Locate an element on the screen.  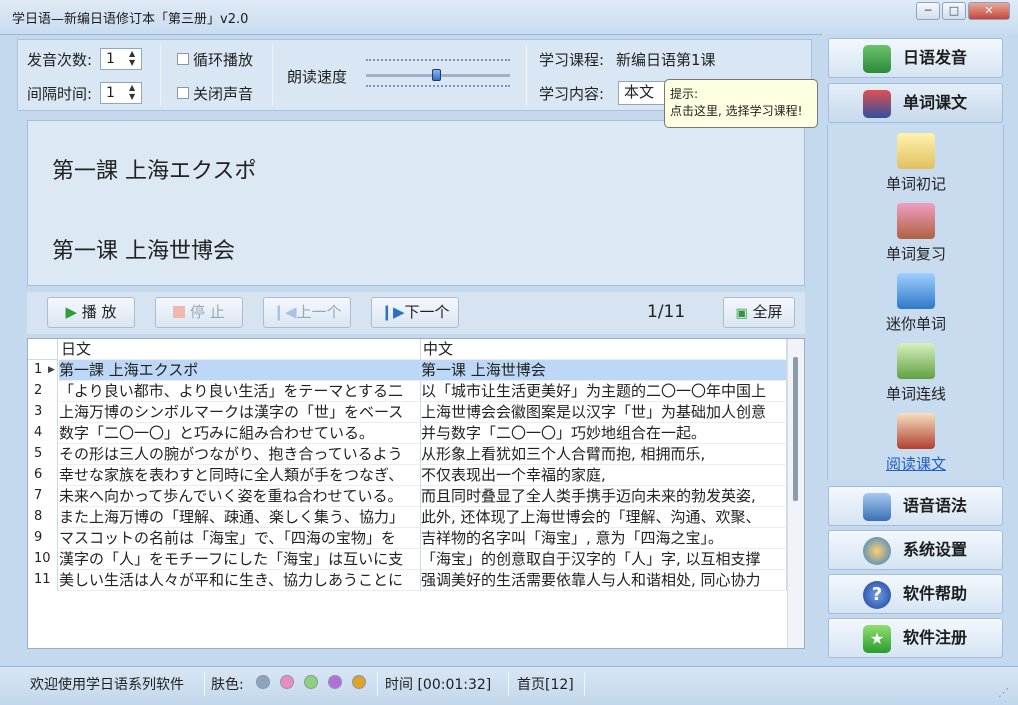
sidebar-pronunciation: 日语发音 is located at coordinates (915, 58).